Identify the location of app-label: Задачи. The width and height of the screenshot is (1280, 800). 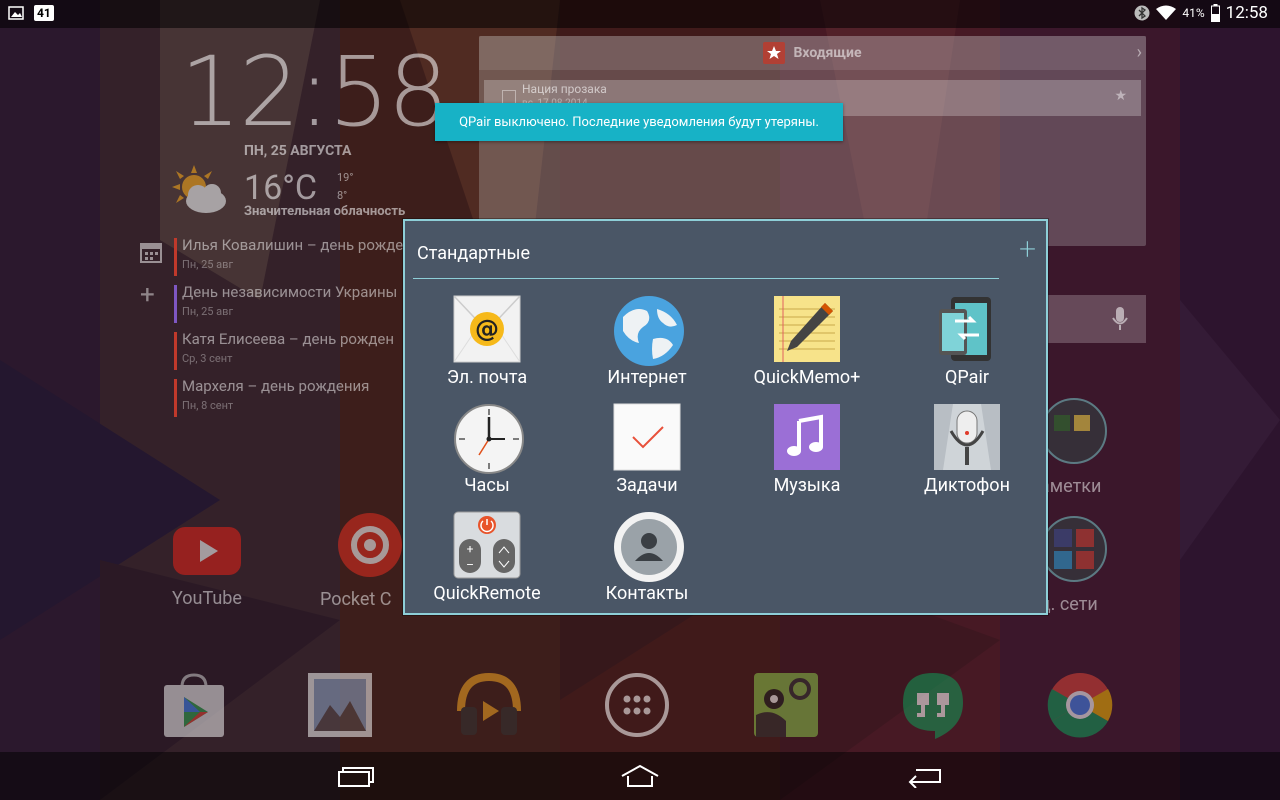
(647, 485).